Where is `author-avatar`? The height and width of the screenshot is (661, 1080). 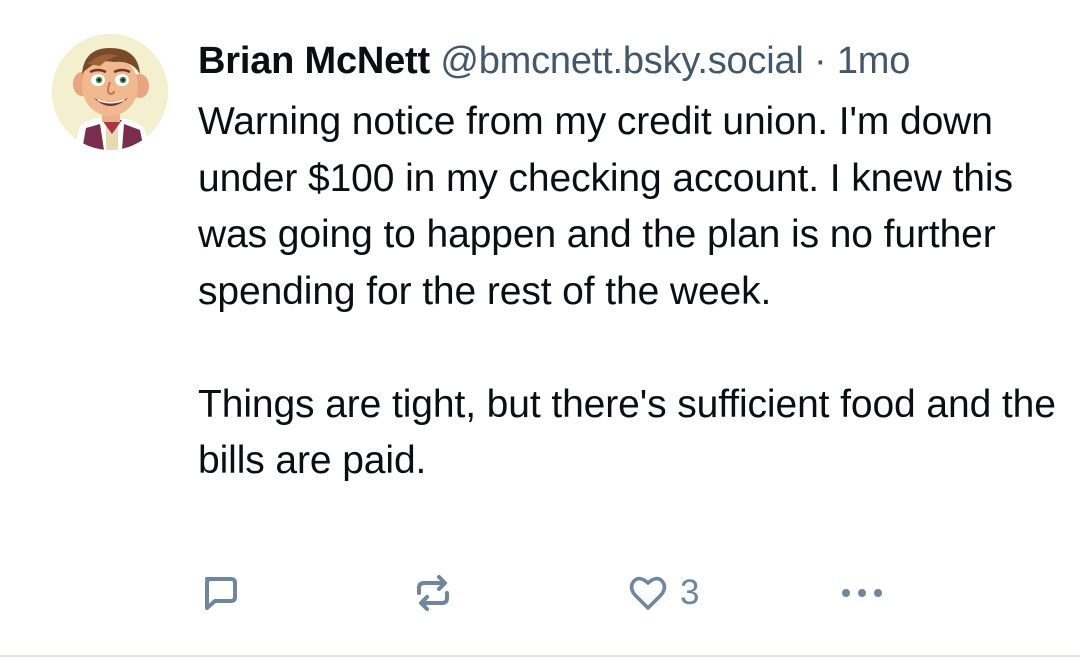 author-avatar is located at coordinates (110, 92).